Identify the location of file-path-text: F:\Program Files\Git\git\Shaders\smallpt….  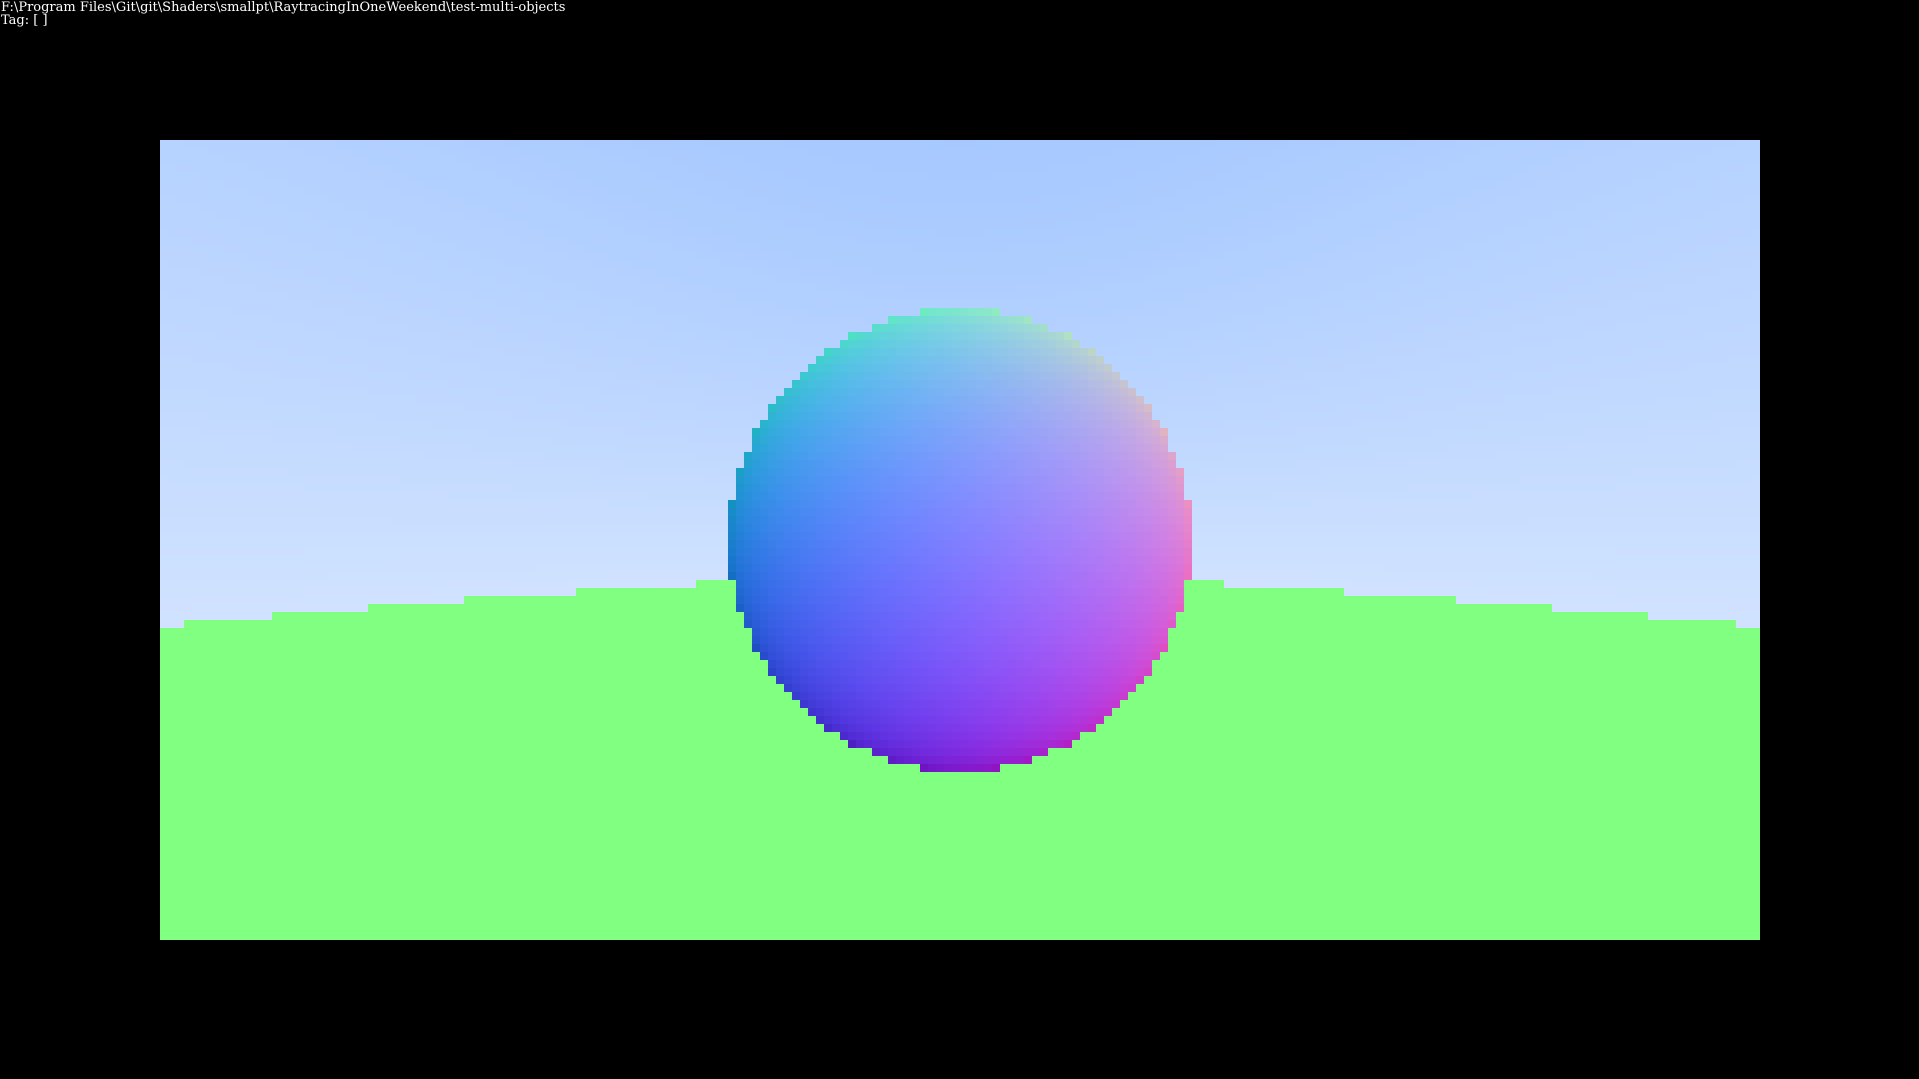
(283, 7).